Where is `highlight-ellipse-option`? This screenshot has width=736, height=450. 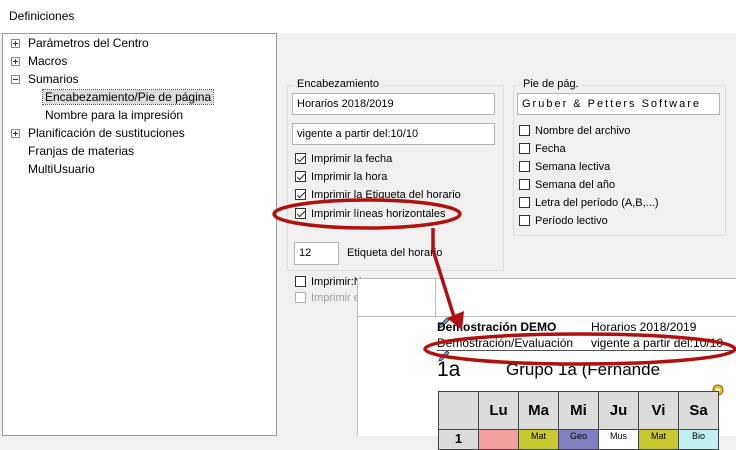
highlight-ellipse-option is located at coordinates (367, 214).